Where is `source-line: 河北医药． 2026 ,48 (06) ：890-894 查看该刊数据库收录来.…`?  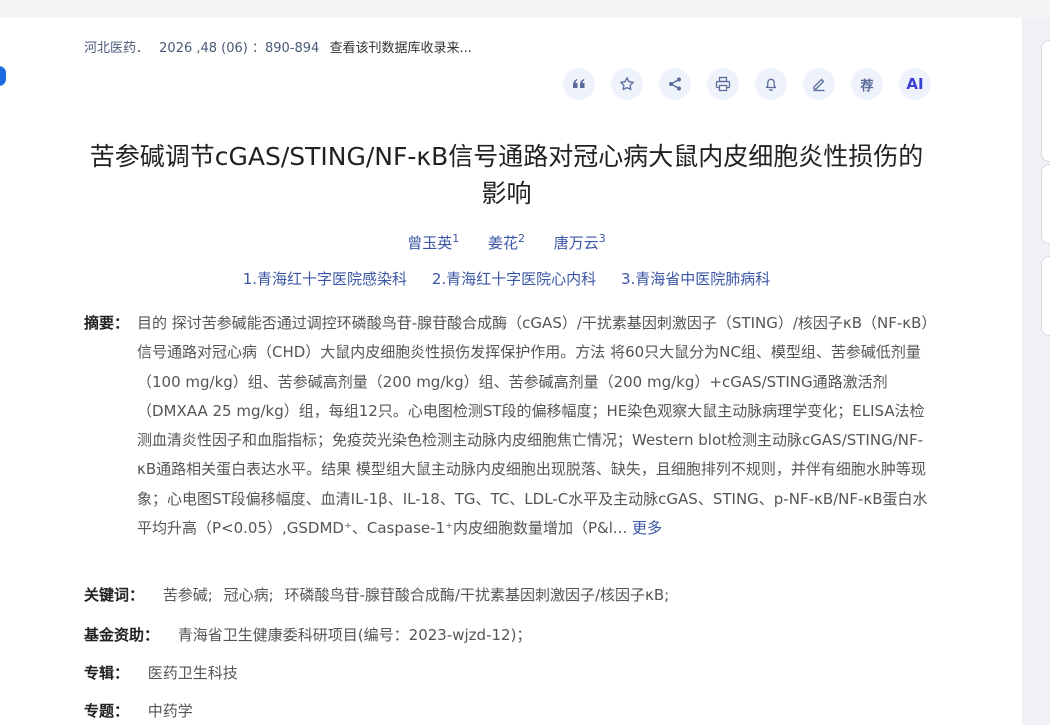 source-line: 河北医药． 2026 ,48 (06) ：890-894 查看该刊数据库收录来.… is located at coordinates (281, 46).